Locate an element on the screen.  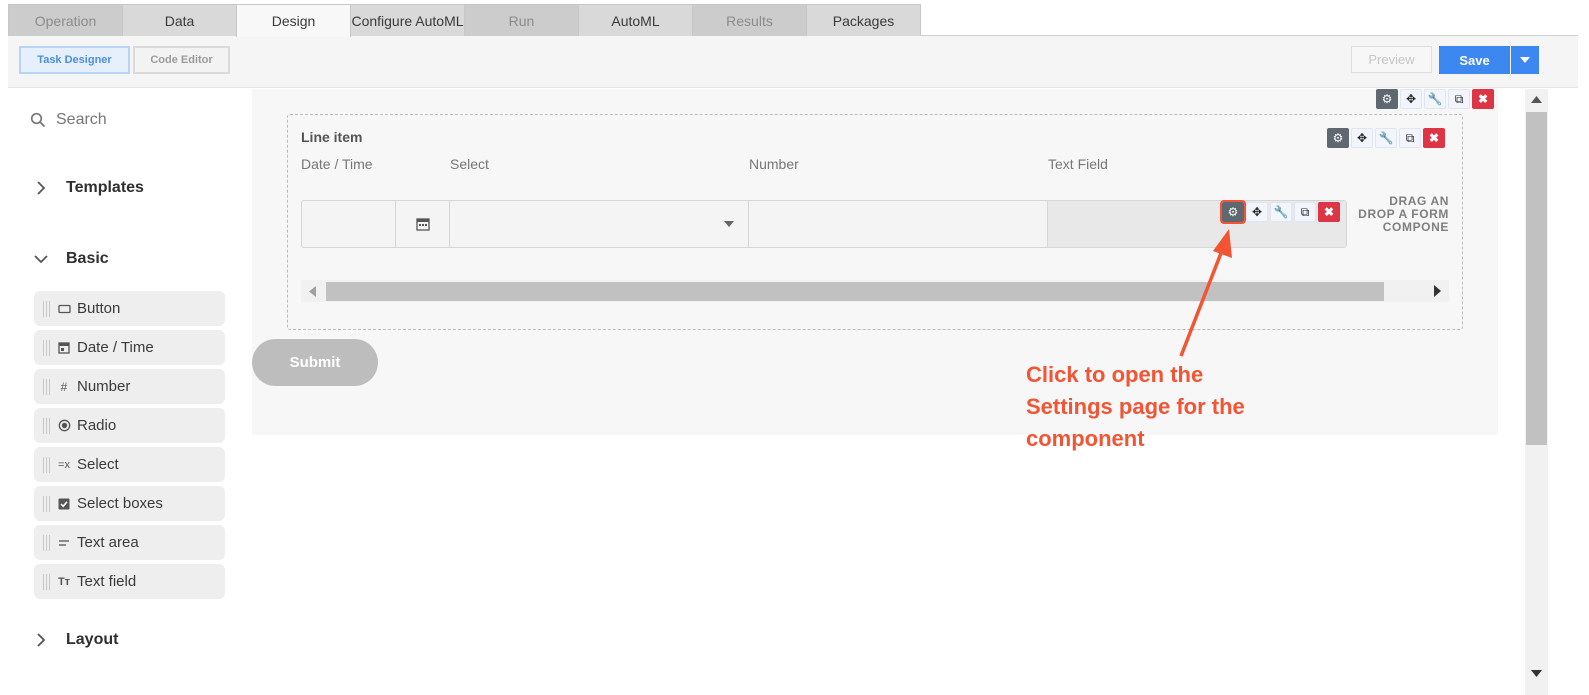
textfield-icon: Tт is located at coordinates (64, 581).